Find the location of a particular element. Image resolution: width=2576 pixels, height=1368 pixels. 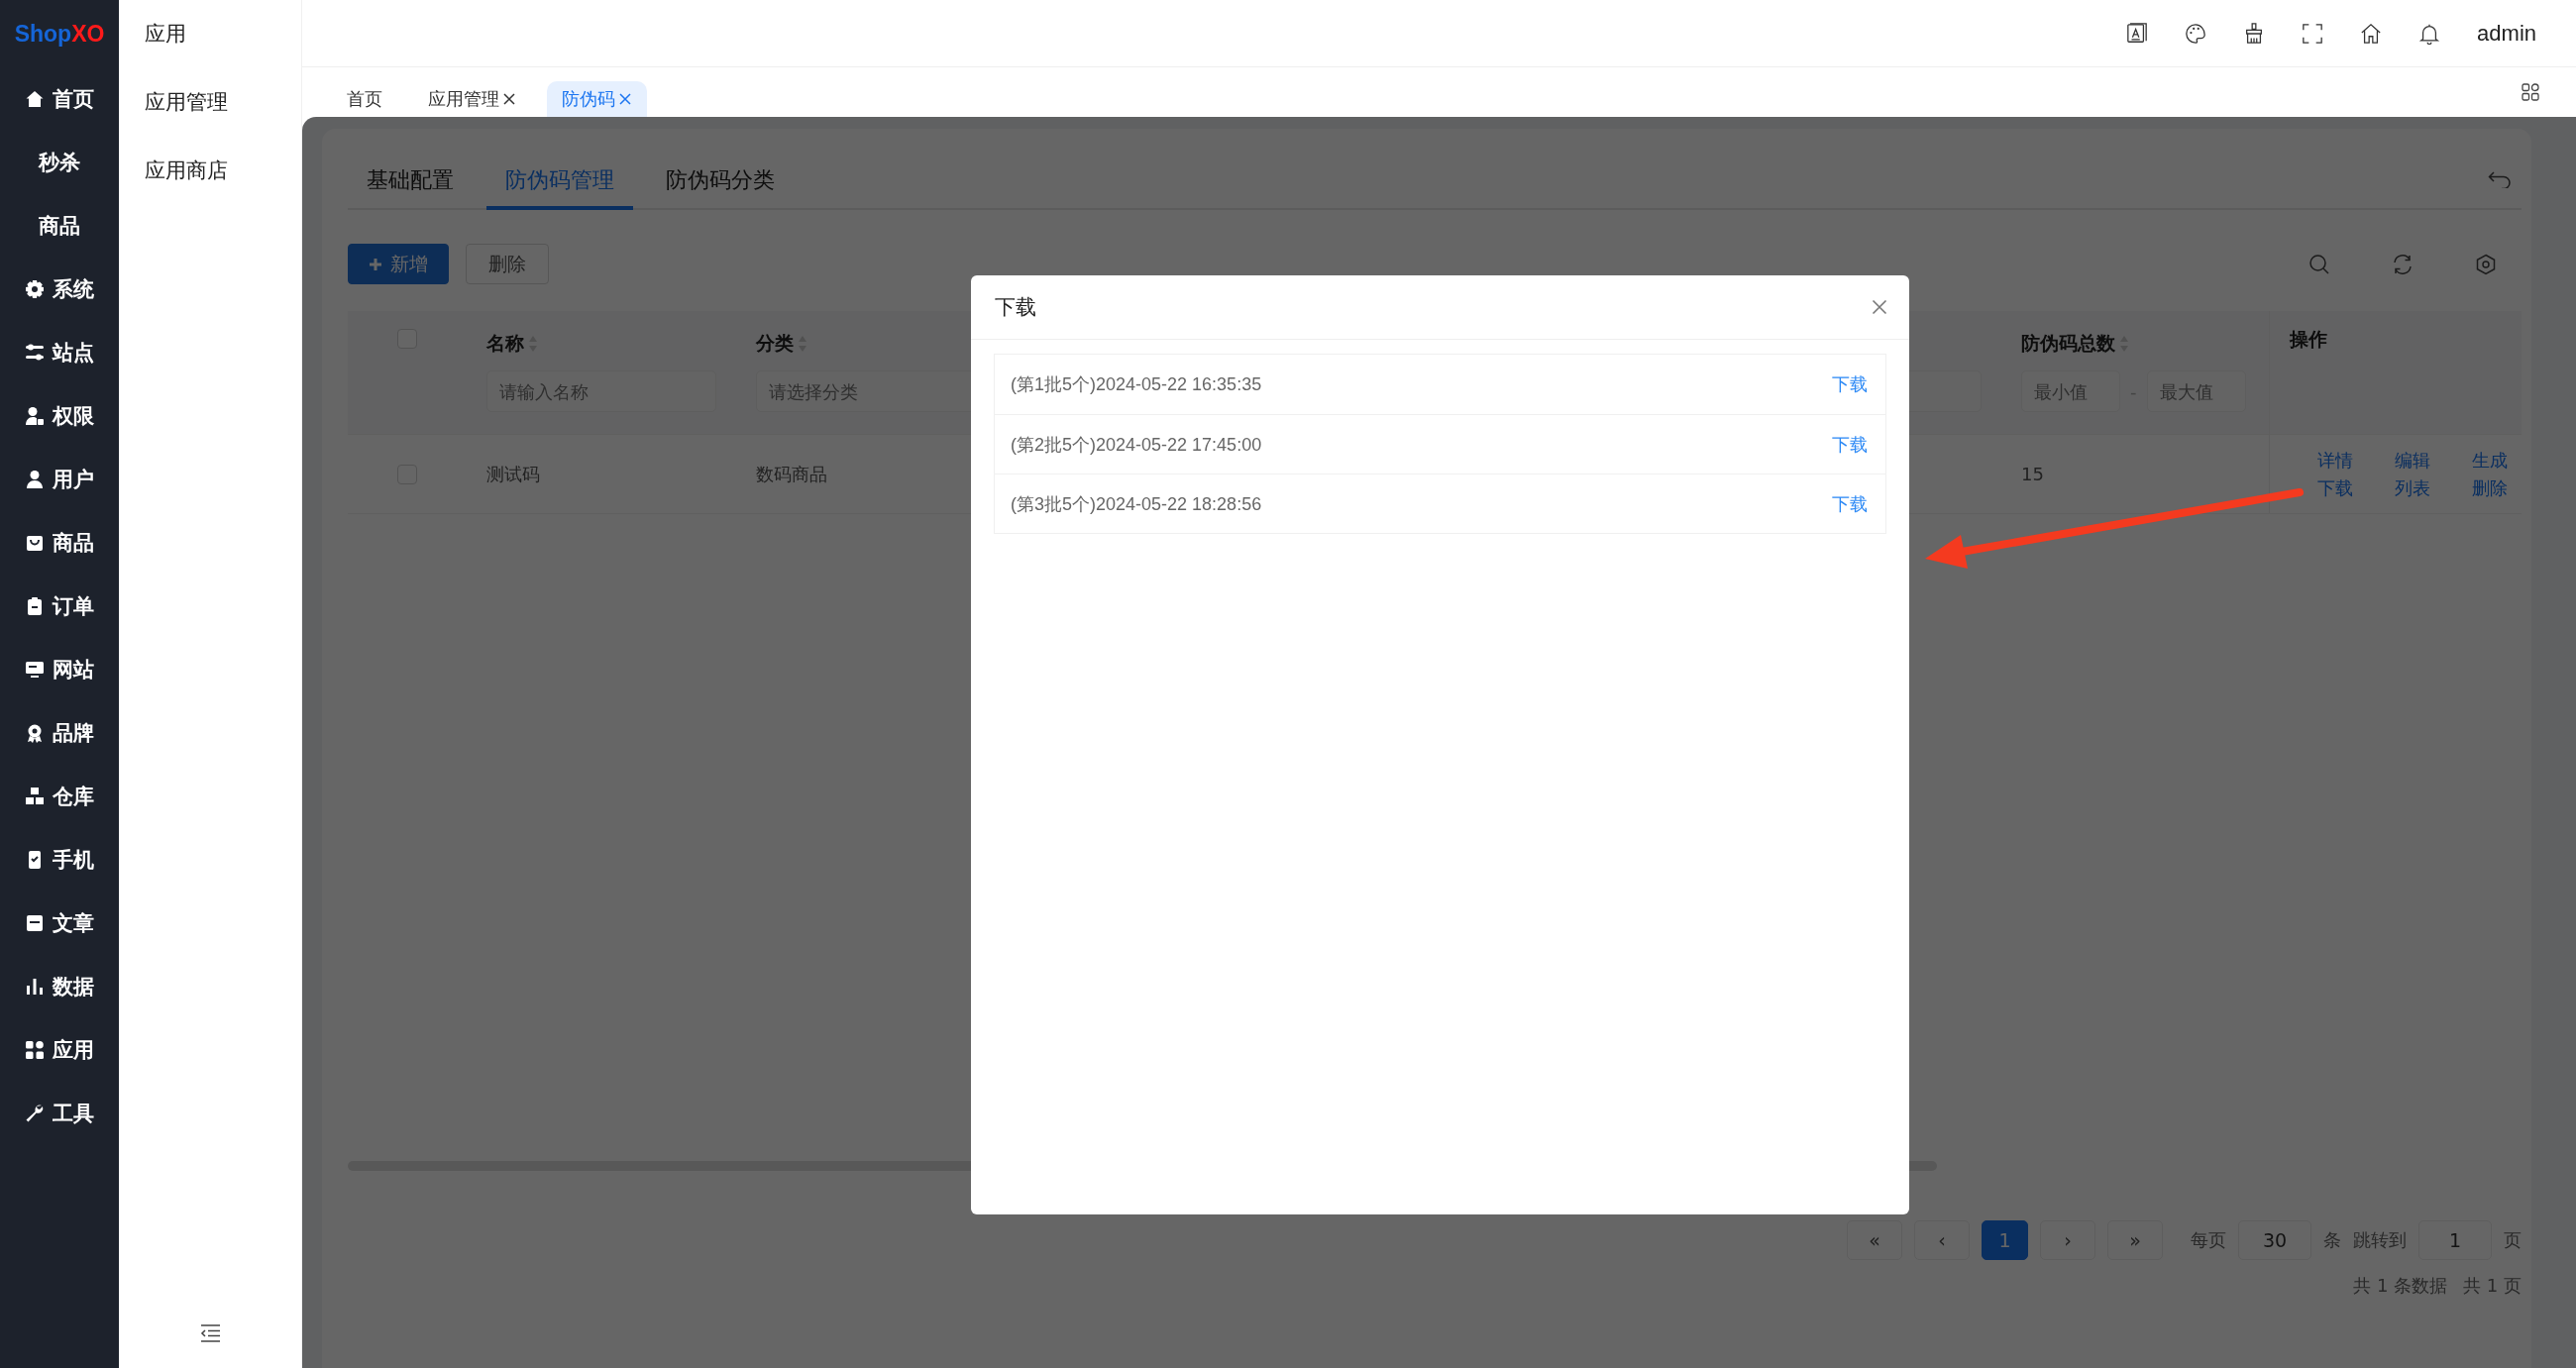

menu-item: 数据 is located at coordinates (59, 986).